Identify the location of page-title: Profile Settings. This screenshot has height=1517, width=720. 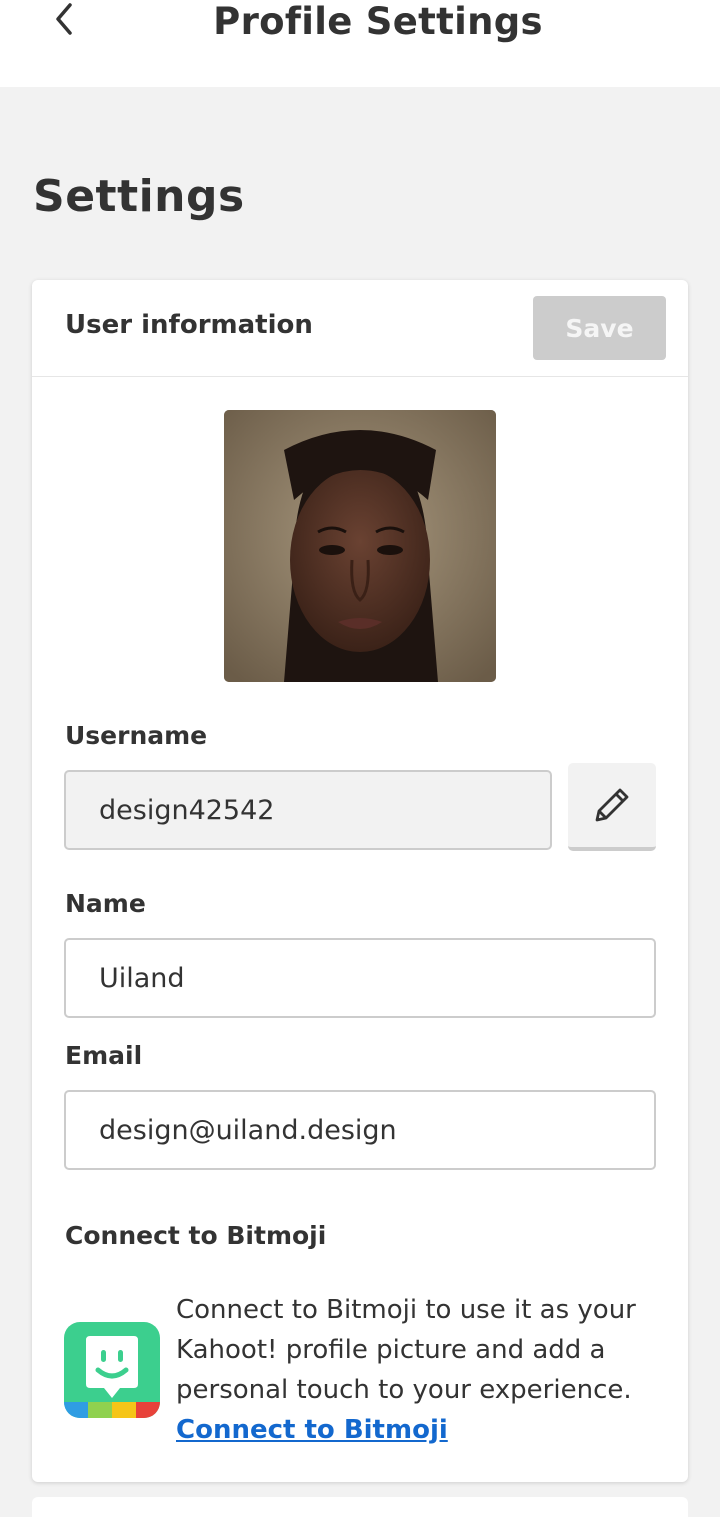
(378, 21).